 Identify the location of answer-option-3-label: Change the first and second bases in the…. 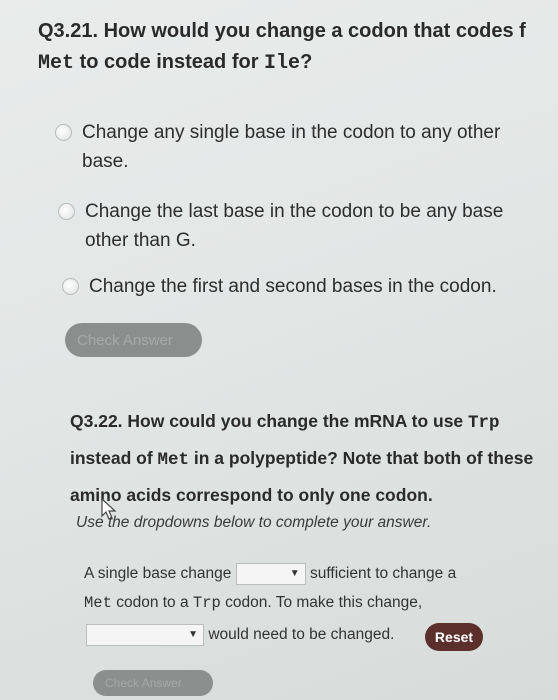
(293, 286).